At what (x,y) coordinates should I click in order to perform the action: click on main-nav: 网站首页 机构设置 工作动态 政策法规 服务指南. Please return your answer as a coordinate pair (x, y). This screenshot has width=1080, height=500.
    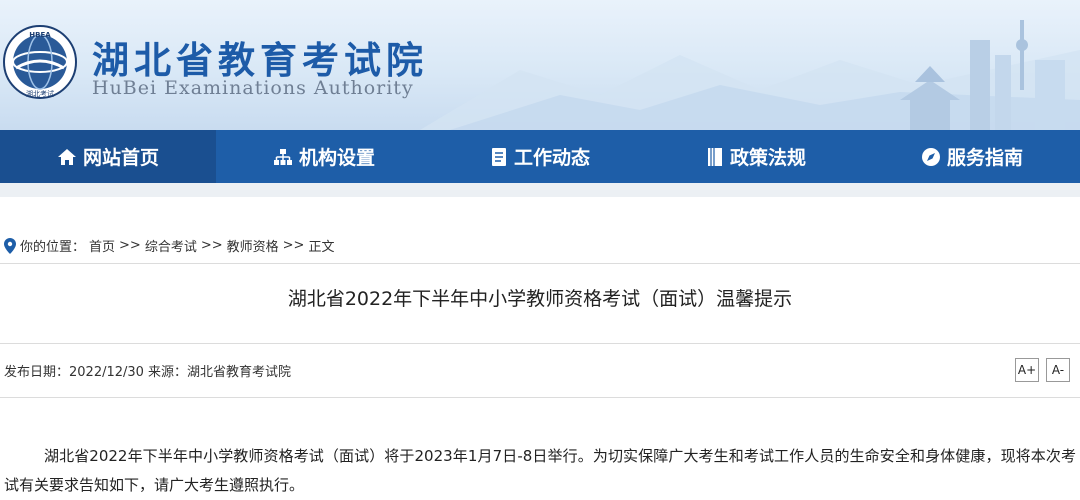
    Looking at the image, I should click on (540, 156).